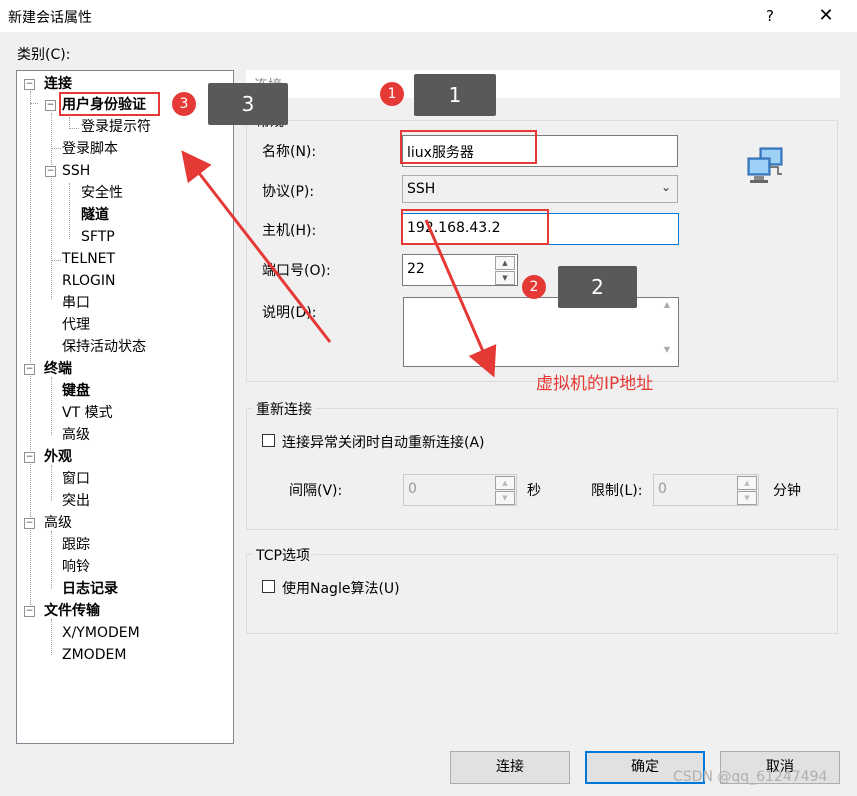 The width and height of the screenshot is (857, 796). I want to click on arrow-to-user-auth, so click(256, 246).